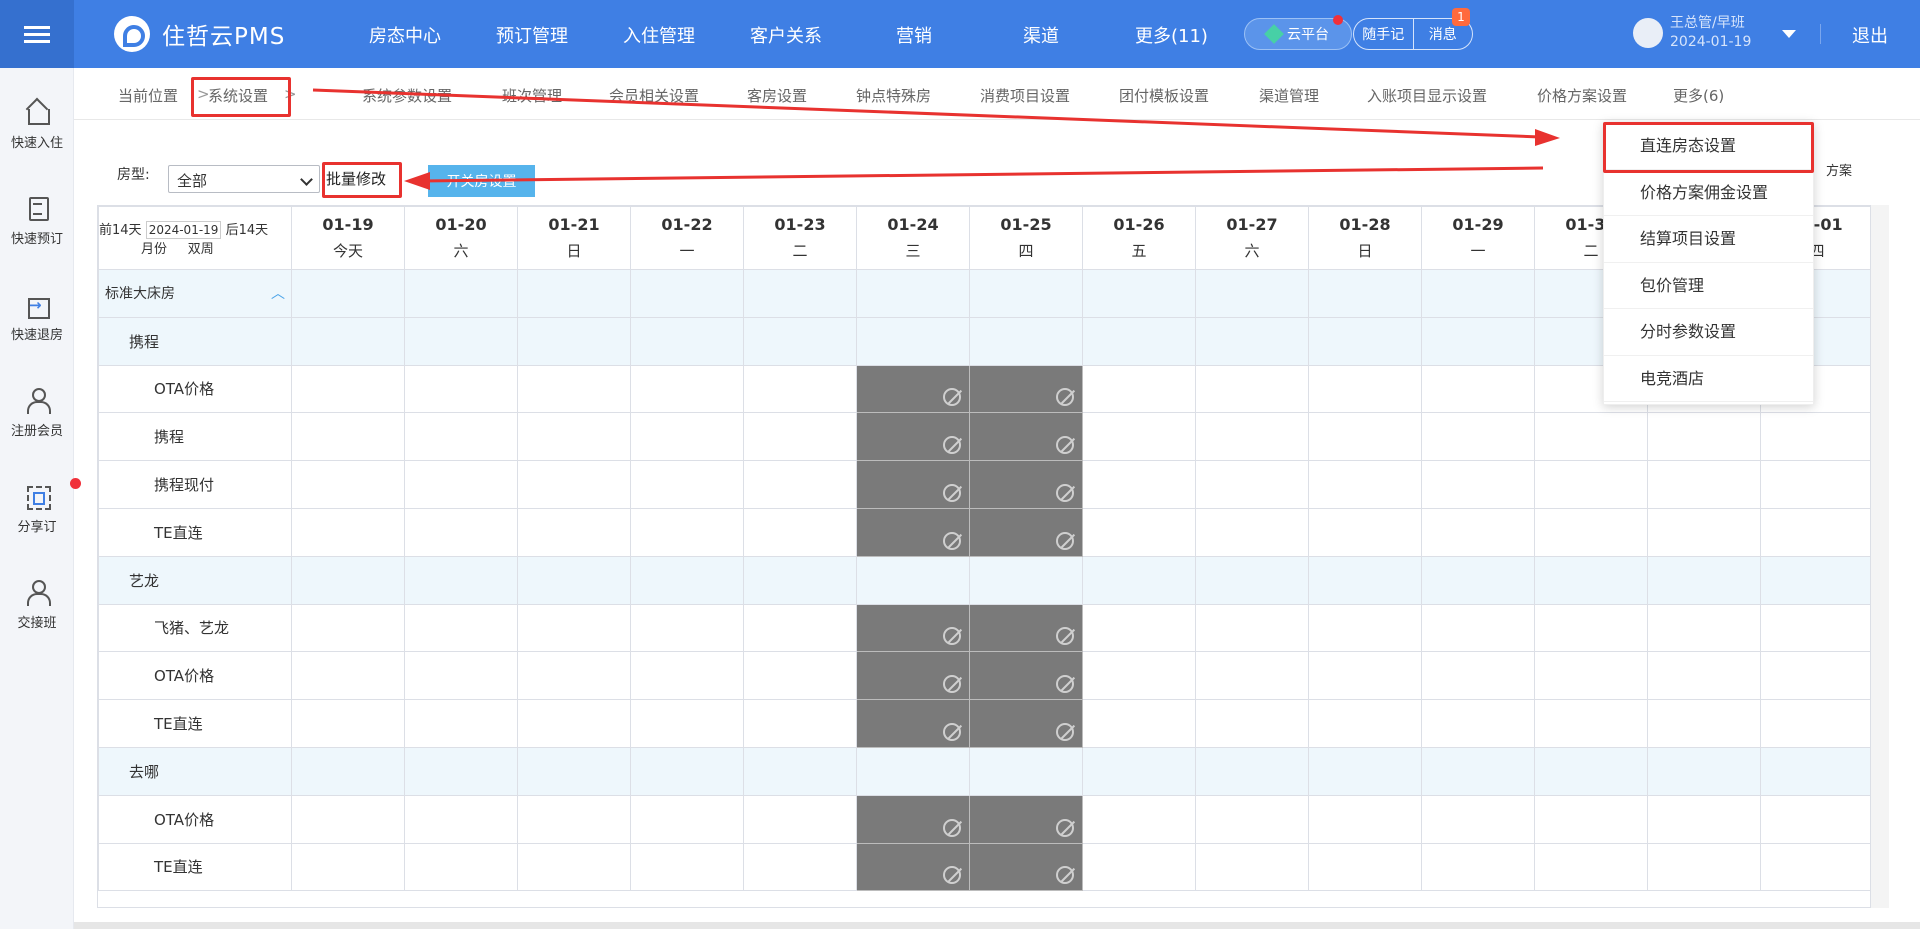 The width and height of the screenshot is (1920, 929). What do you see at coordinates (154, 249) in the screenshot?
I see `month-toggle: 月份` at bounding box center [154, 249].